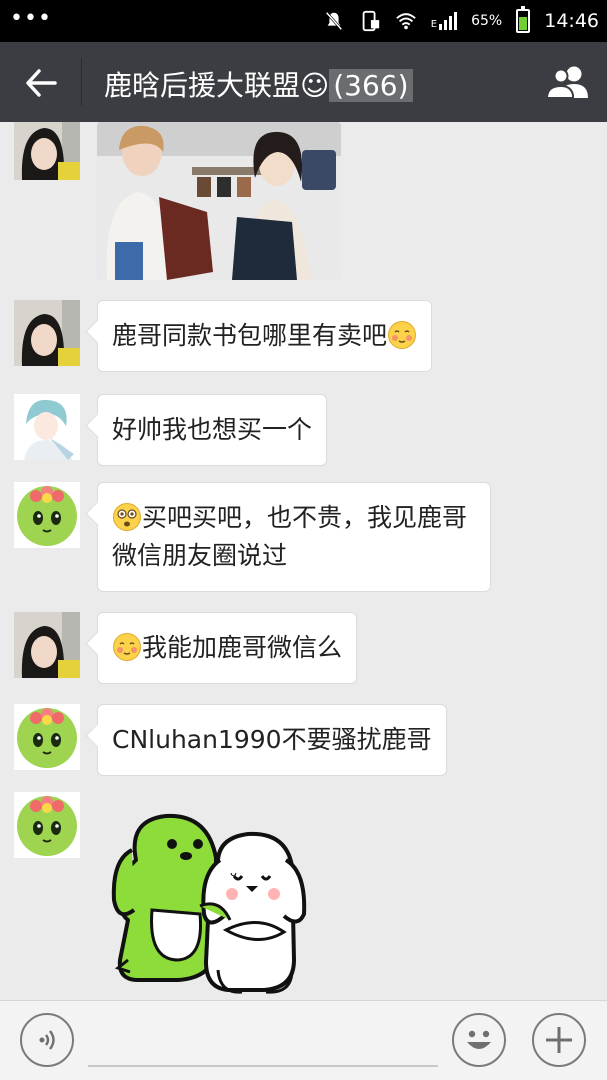 Image resolution: width=607 pixels, height=1080 pixels. I want to click on mute-icon, so click(334, 21).